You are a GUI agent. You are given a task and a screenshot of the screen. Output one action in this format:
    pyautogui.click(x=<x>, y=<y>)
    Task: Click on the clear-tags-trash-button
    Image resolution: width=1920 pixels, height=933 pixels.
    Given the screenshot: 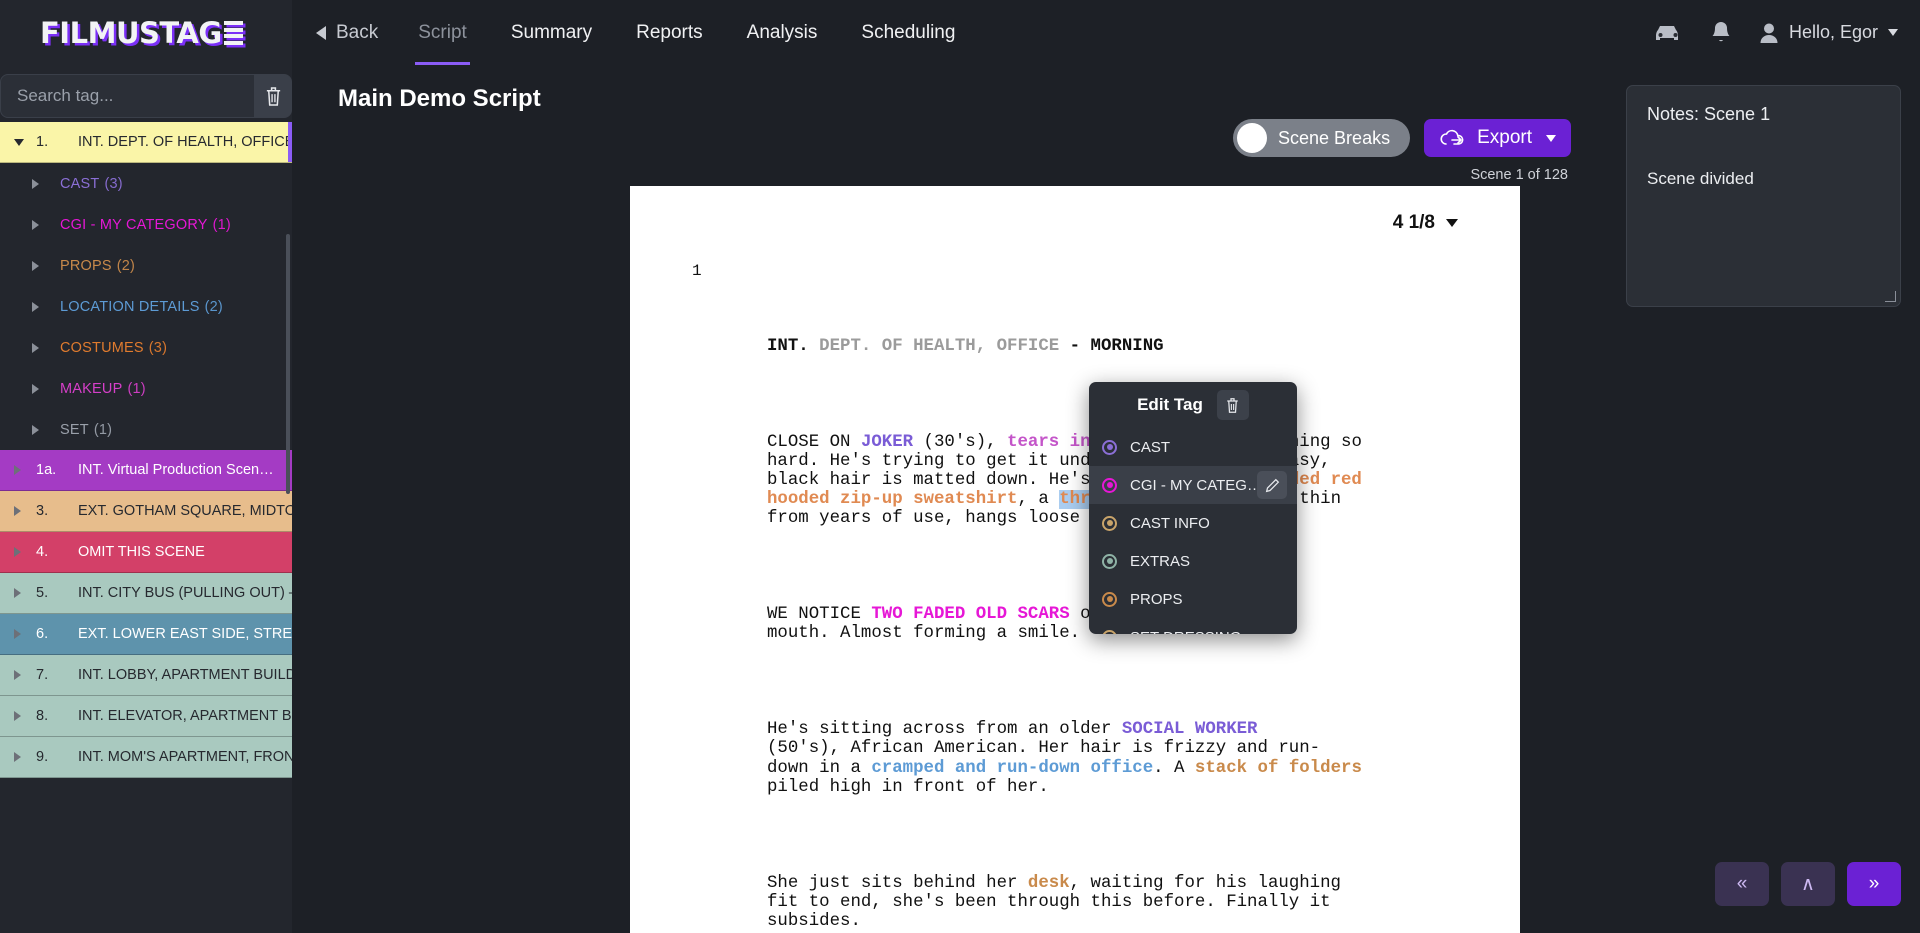 What is the action you would take?
    pyautogui.click(x=273, y=96)
    